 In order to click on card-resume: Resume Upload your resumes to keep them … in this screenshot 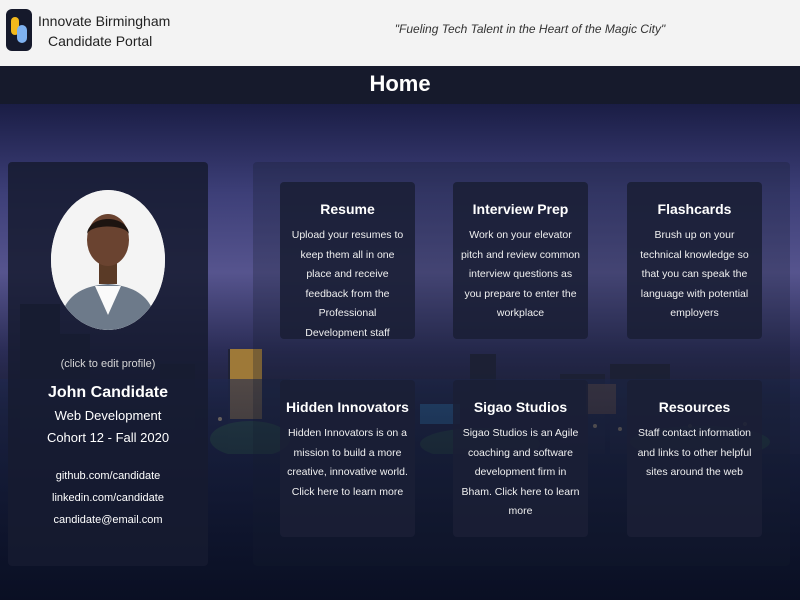, I will do `click(347, 260)`.